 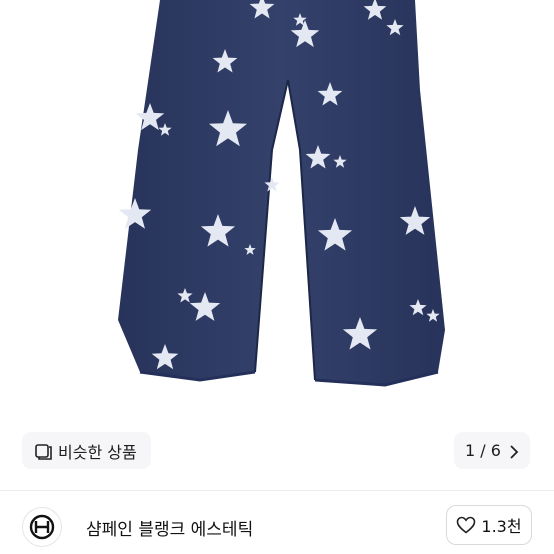 I want to click on like-count: 1.3천, so click(x=501, y=526).